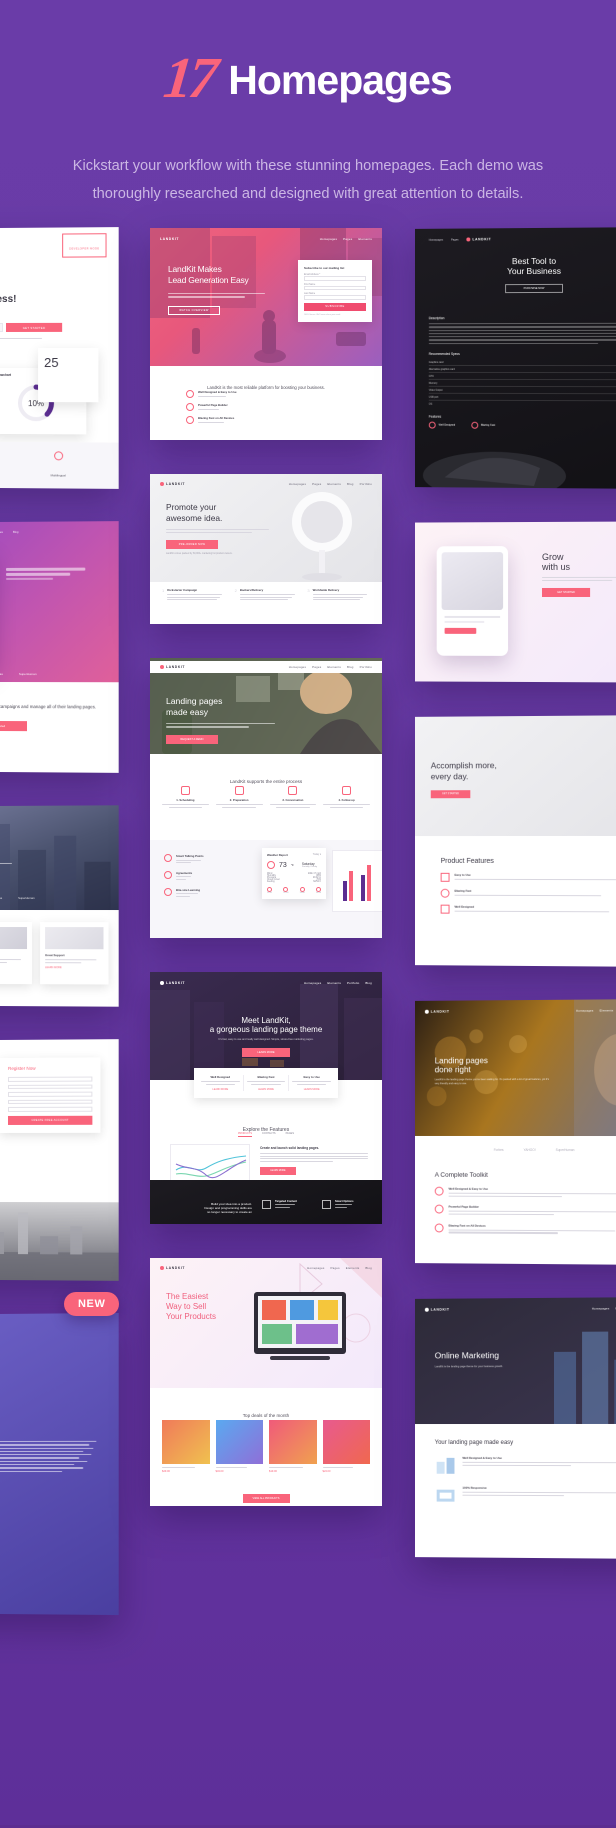 This screenshot has width=616, height=1828. I want to click on product-card: $24.00, so click(346, 1446).